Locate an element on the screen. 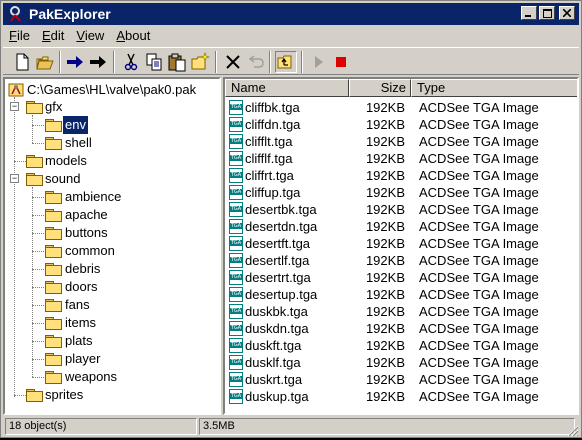  table-row: duskdn.tga 192KB ACDSee TGA Image is located at coordinates (401, 328).